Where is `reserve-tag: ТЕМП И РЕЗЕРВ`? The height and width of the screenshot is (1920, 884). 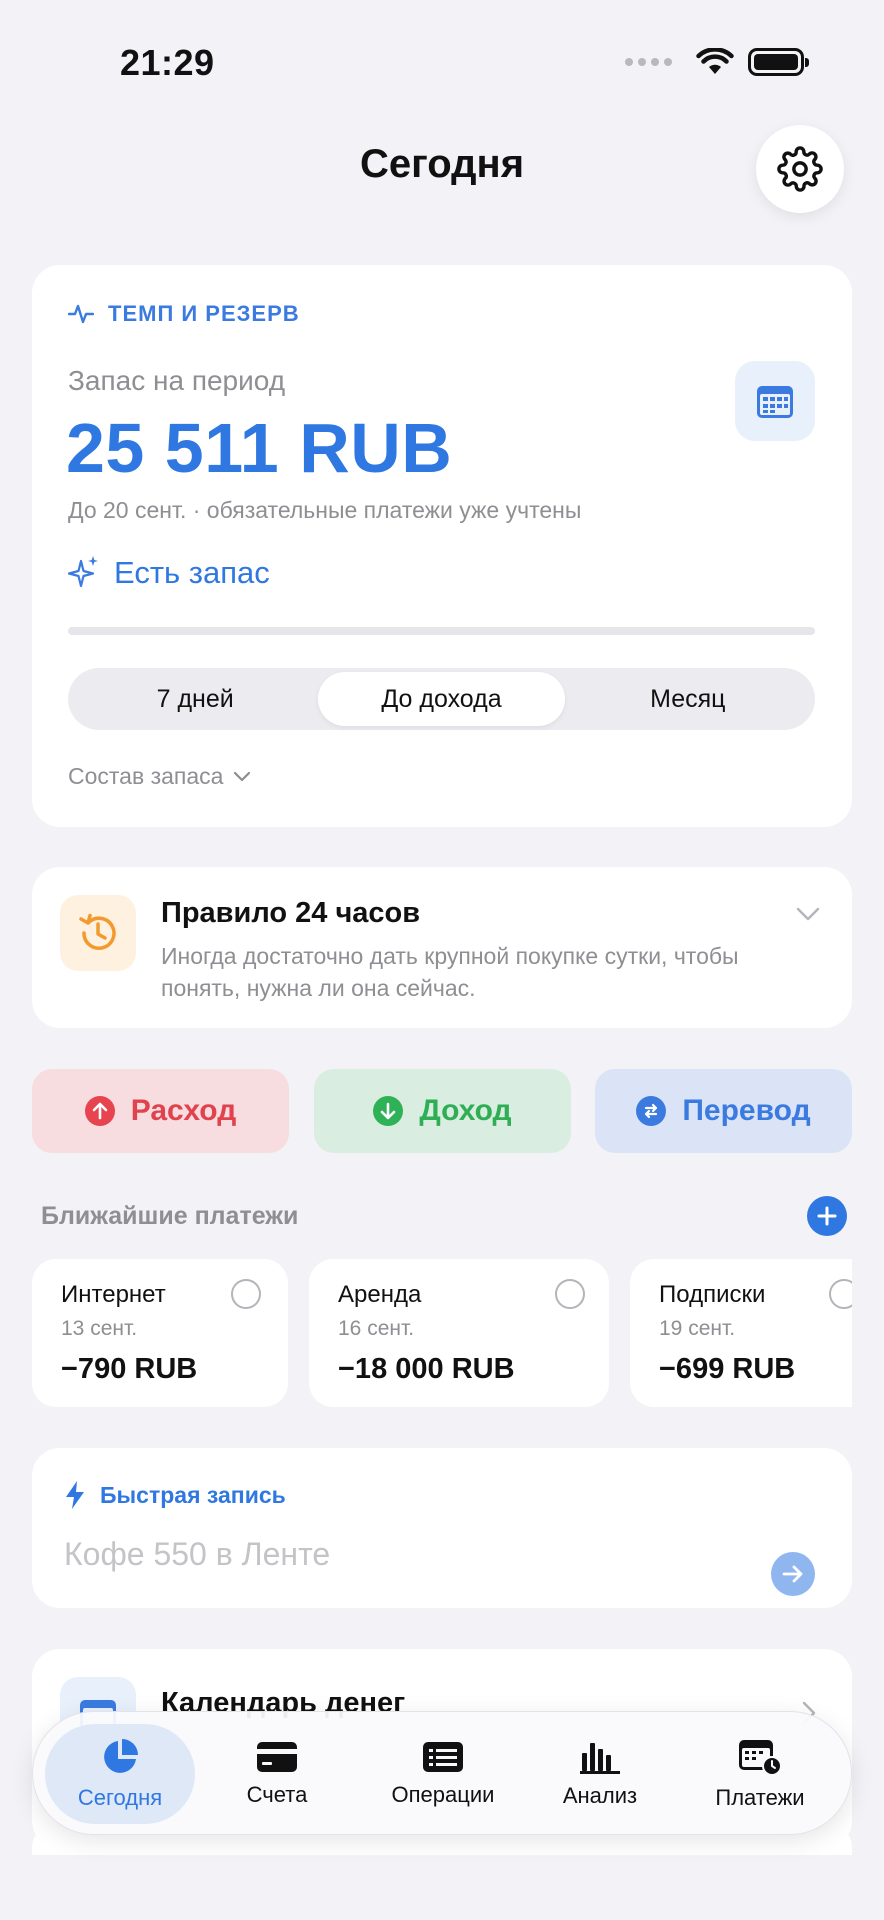
reserve-tag: ТЕМП И РЕЗЕРВ is located at coordinates (184, 314).